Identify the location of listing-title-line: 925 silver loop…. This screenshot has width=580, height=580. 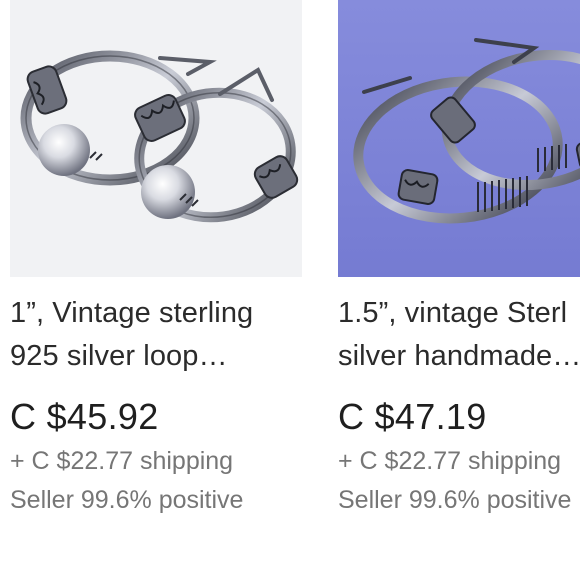
(119, 356).